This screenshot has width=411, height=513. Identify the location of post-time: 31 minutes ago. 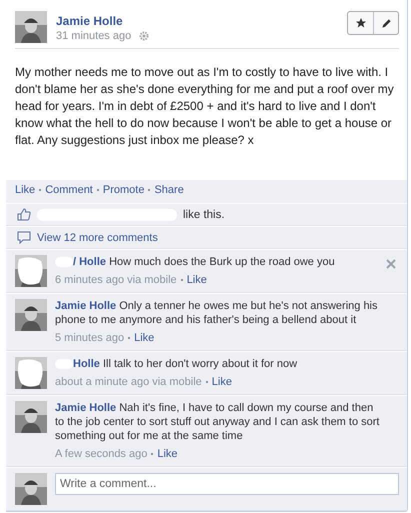
(94, 36).